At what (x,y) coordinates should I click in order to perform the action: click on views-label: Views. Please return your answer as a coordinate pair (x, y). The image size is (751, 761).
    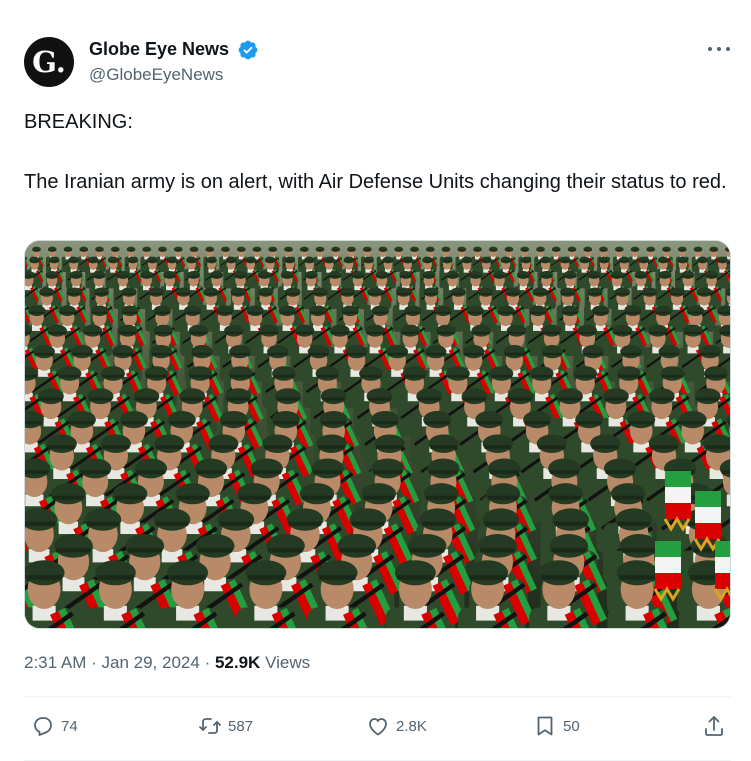
    Looking at the image, I should click on (288, 662).